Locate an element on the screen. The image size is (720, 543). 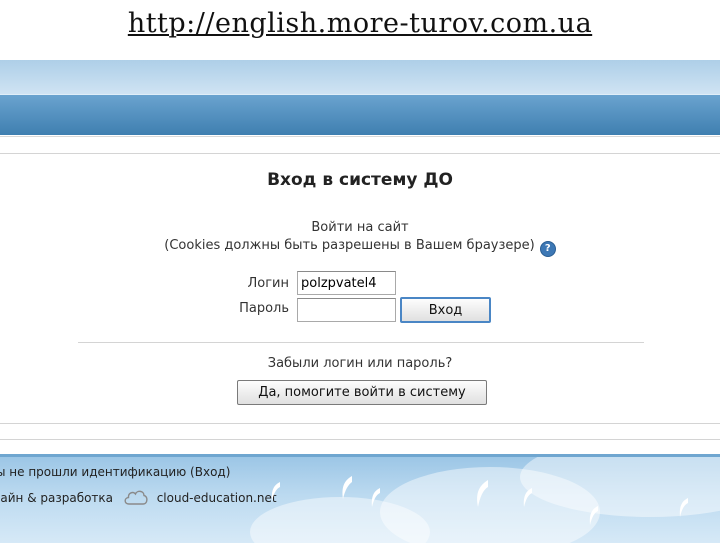
password-input is located at coordinates (346, 310).